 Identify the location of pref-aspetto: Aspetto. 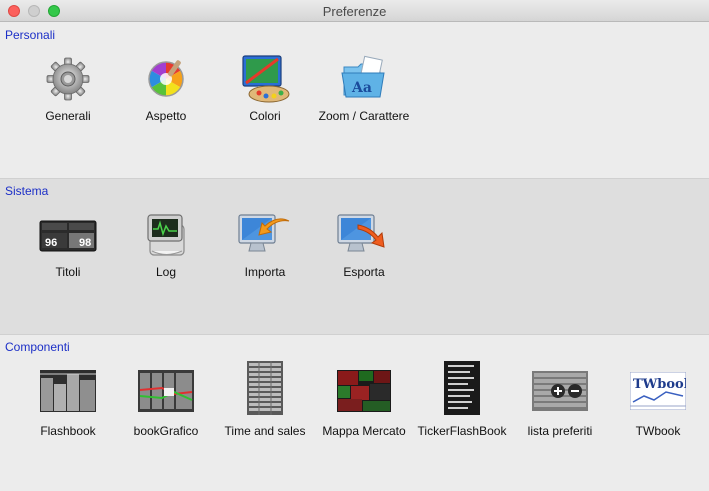
(166, 93).